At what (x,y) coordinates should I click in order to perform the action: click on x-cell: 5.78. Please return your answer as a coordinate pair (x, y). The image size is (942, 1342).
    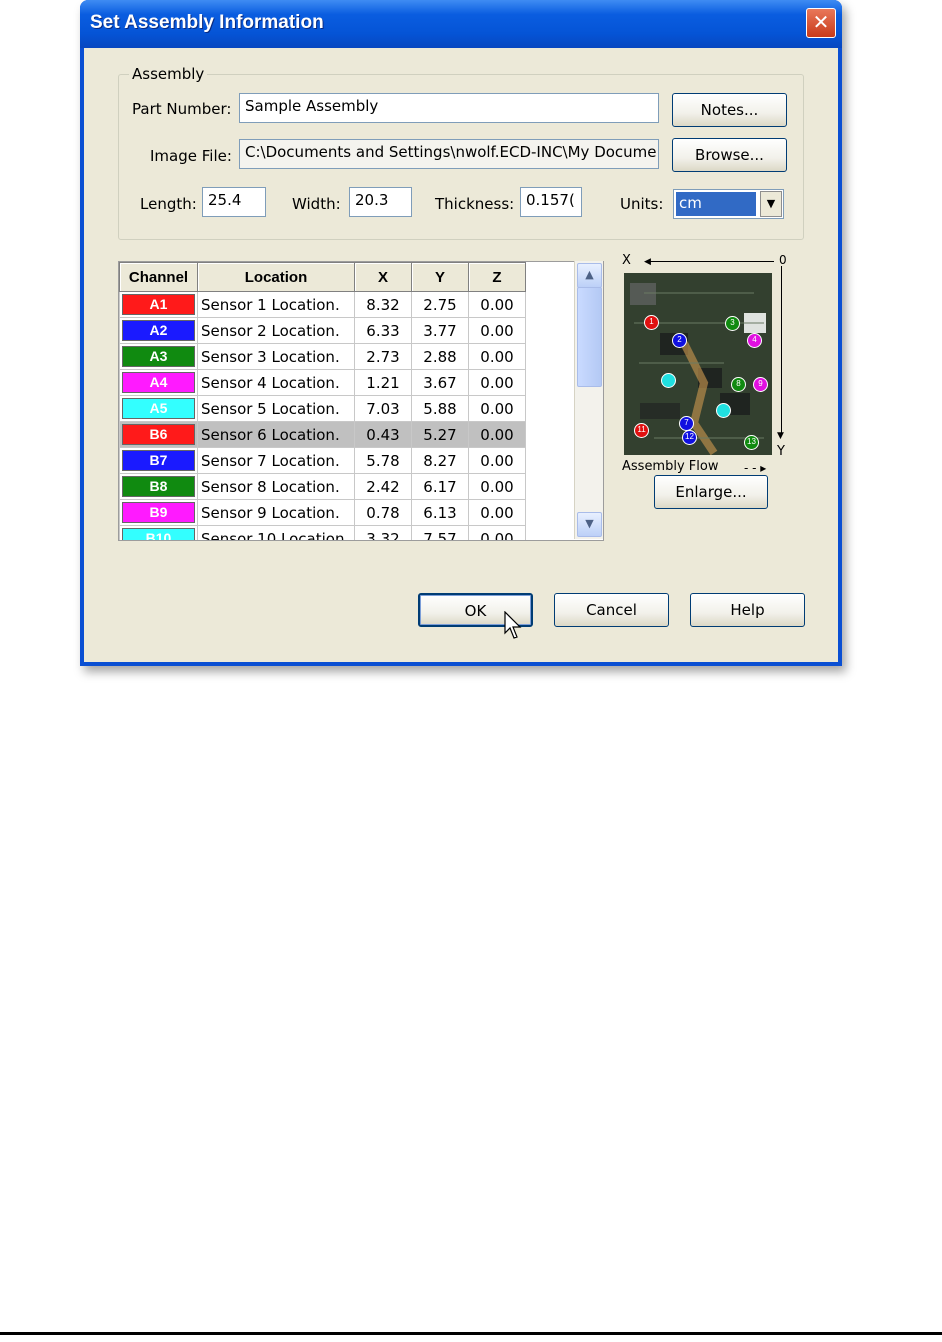
    Looking at the image, I should click on (383, 460).